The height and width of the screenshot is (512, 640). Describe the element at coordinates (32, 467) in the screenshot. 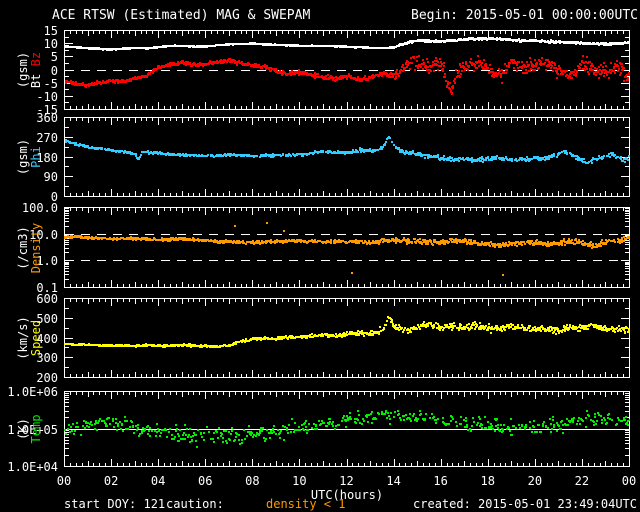

I see `temp-ytick-label: 1.0E+04` at that location.